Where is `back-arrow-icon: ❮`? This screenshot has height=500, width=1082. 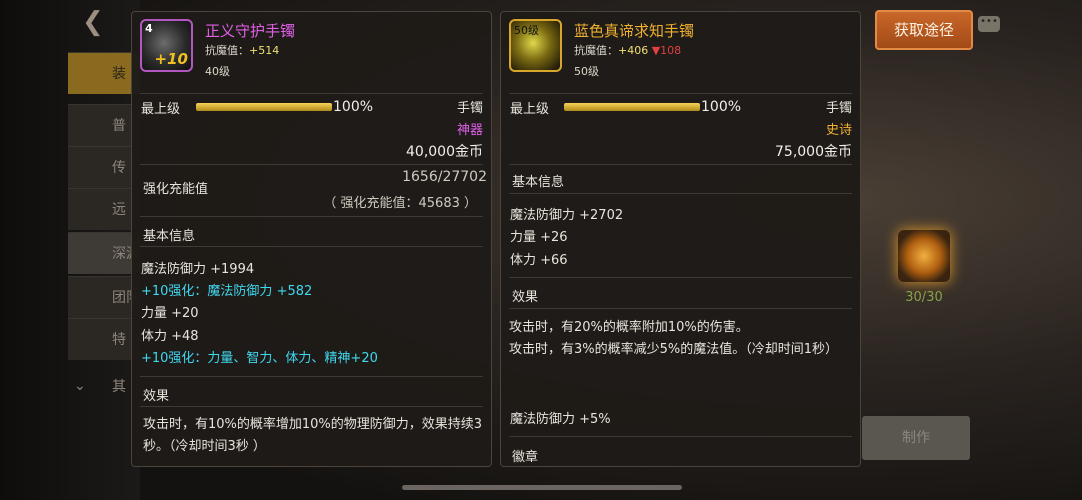 back-arrow-icon: ❮ is located at coordinates (96, 22).